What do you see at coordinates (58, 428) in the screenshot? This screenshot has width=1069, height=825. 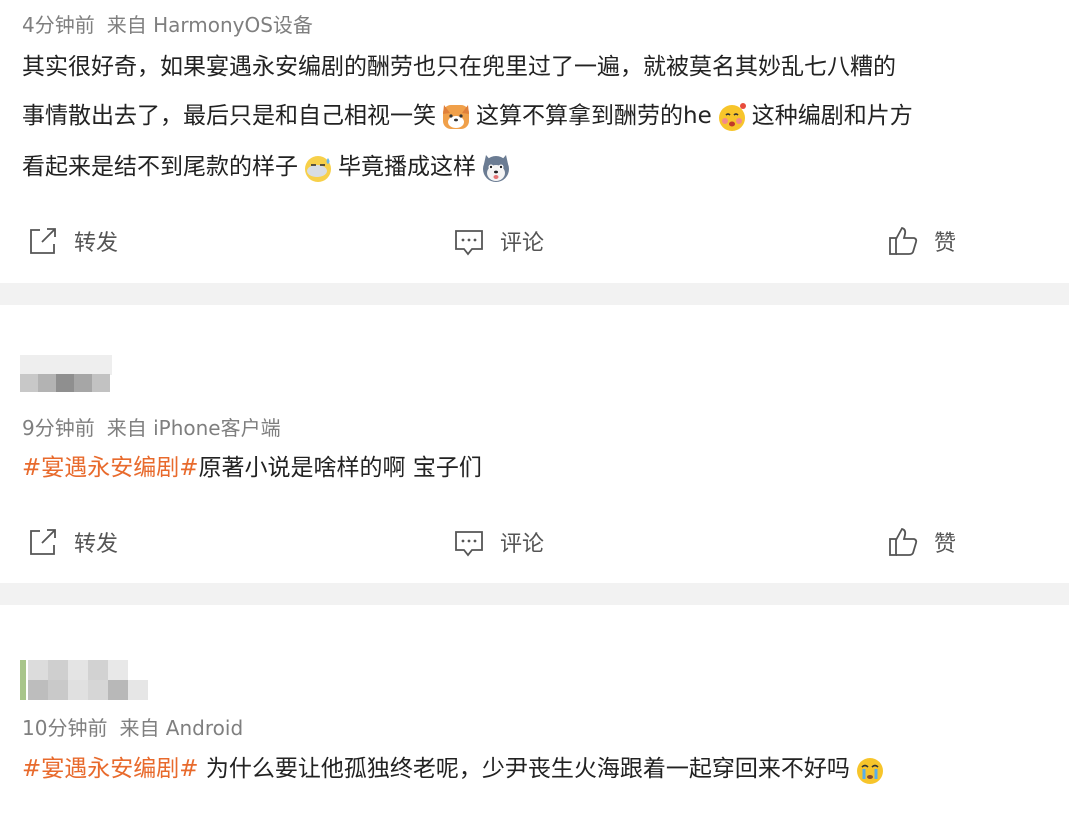 I see `post-time: 9分钟前` at bounding box center [58, 428].